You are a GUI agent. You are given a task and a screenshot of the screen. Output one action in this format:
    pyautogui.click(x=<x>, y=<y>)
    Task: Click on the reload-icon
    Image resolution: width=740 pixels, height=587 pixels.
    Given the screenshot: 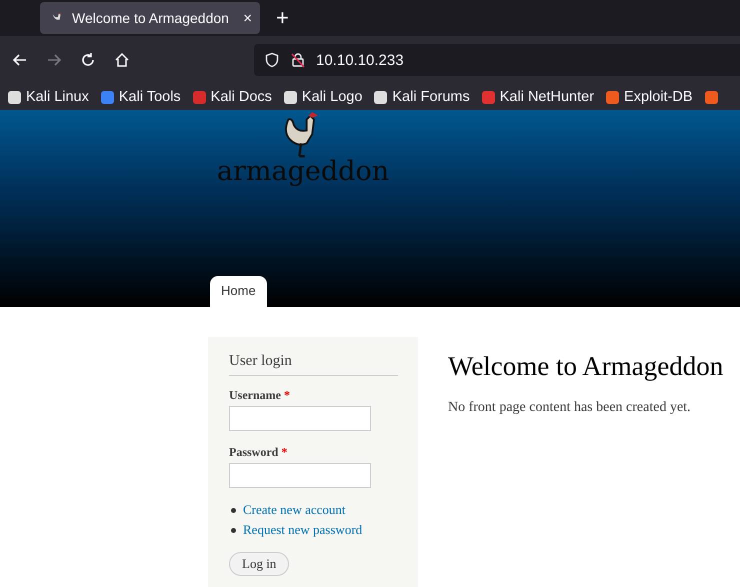 What is the action you would take?
    pyautogui.click(x=88, y=60)
    